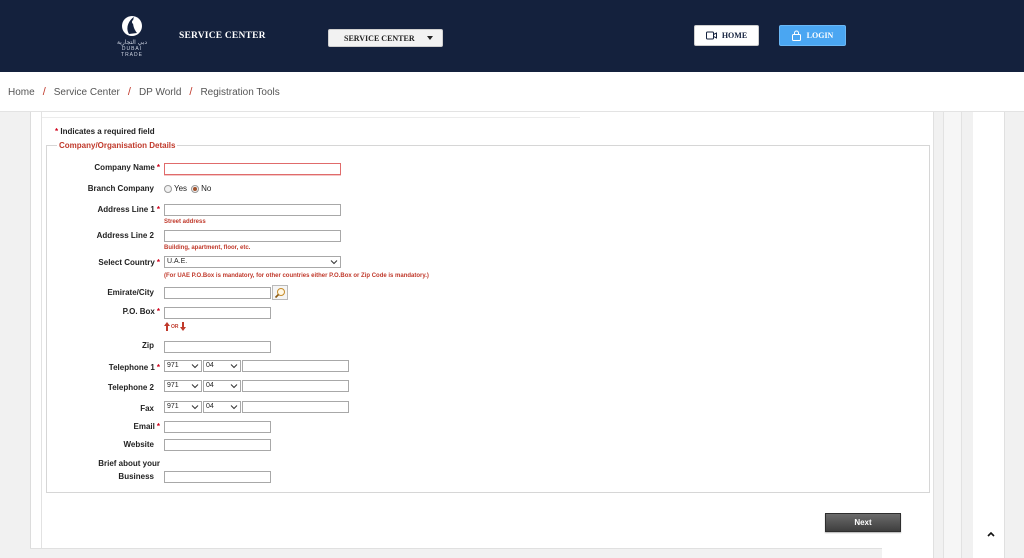 This screenshot has width=1024, height=558. Describe the element at coordinates (132, 52) in the screenshot. I see `logo-english-text: DUBAI TRADE` at that location.